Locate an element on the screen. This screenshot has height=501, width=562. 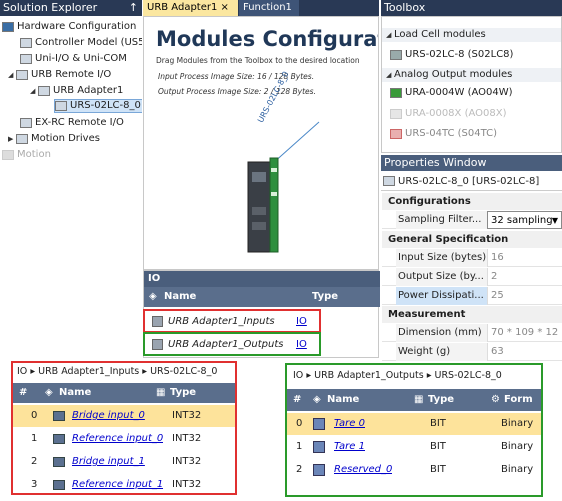
prop-value: 2 is located at coordinates (524, 277).